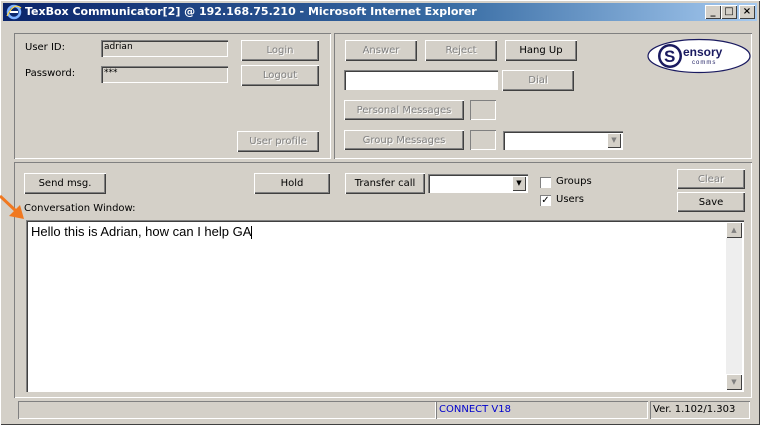 Image resolution: width=769 pixels, height=425 pixels. I want to click on text-caret, so click(252, 233).